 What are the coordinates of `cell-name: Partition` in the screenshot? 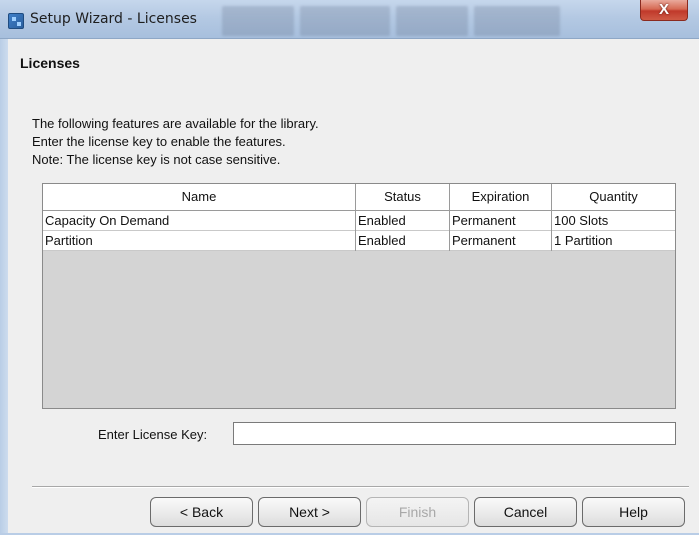 It's located at (199, 241).